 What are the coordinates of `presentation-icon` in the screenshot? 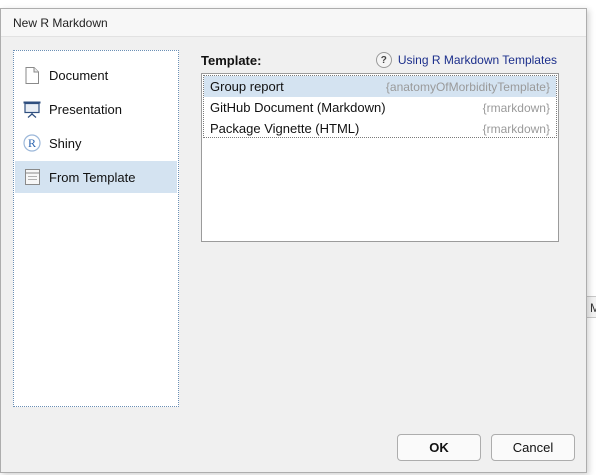 It's located at (32, 109).